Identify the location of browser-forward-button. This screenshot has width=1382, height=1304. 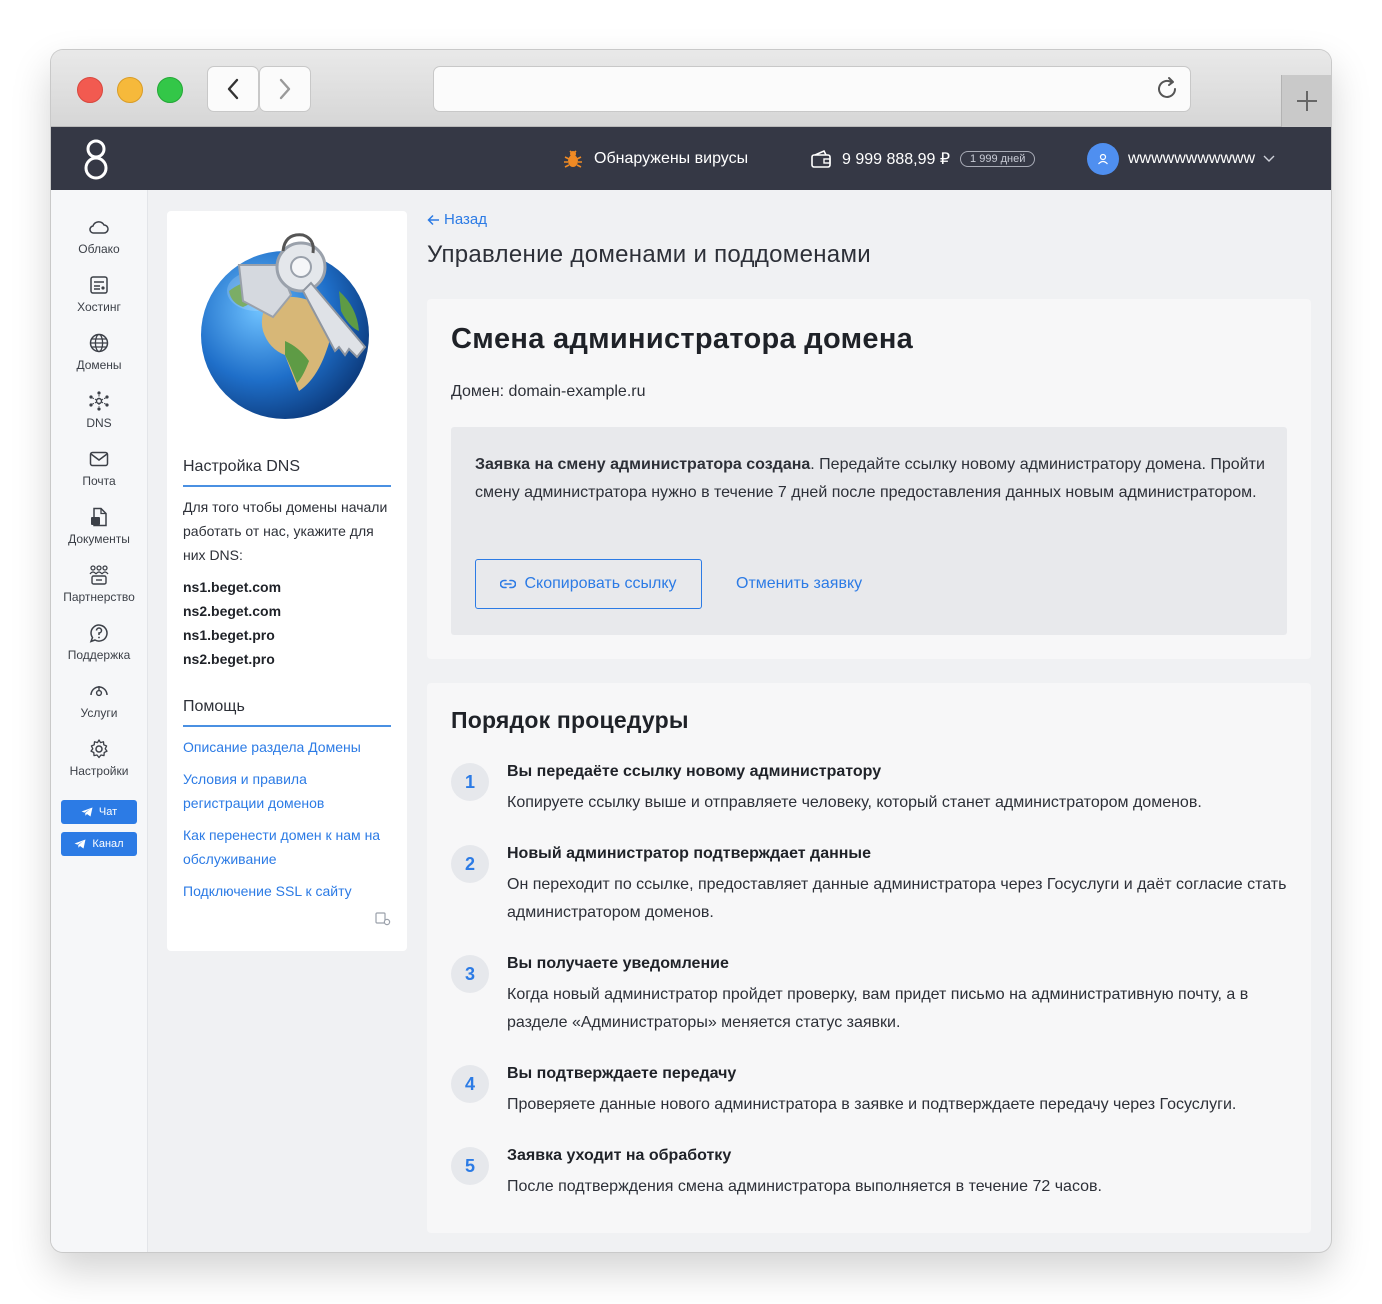
(285, 89).